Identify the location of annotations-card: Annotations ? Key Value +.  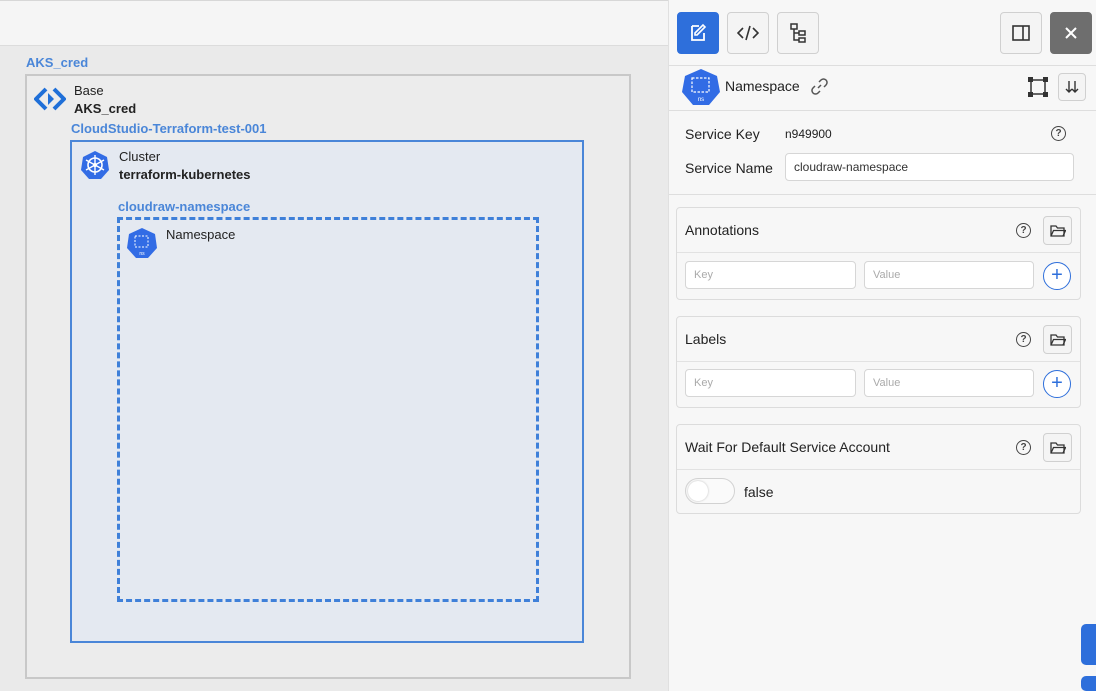
(878, 253).